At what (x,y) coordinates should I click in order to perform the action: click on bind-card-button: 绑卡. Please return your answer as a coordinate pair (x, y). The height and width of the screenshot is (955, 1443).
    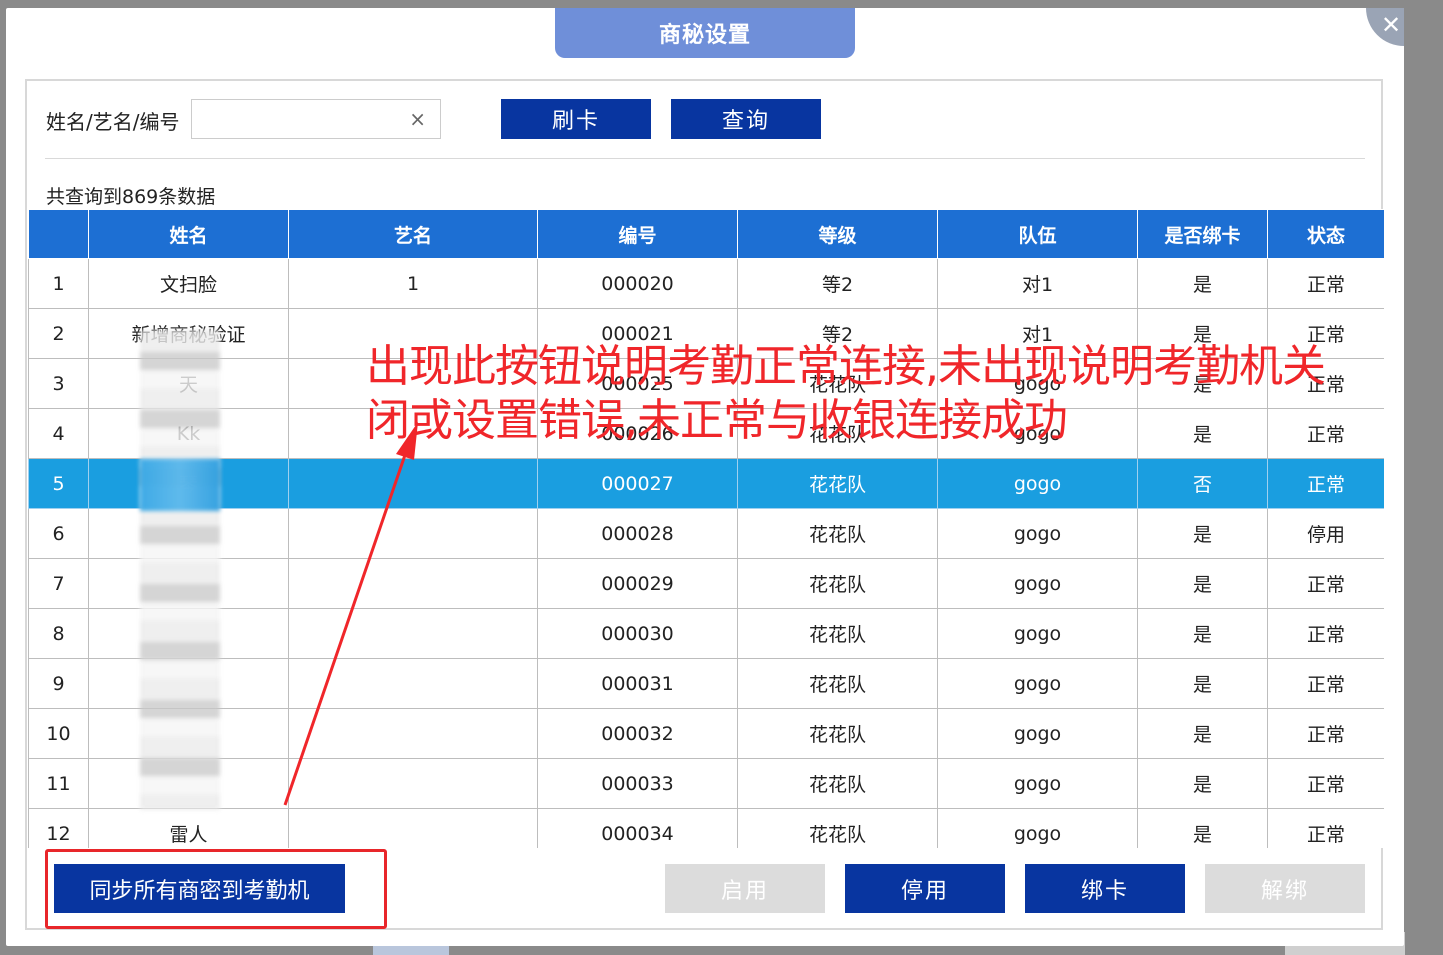
    Looking at the image, I should click on (1105, 888).